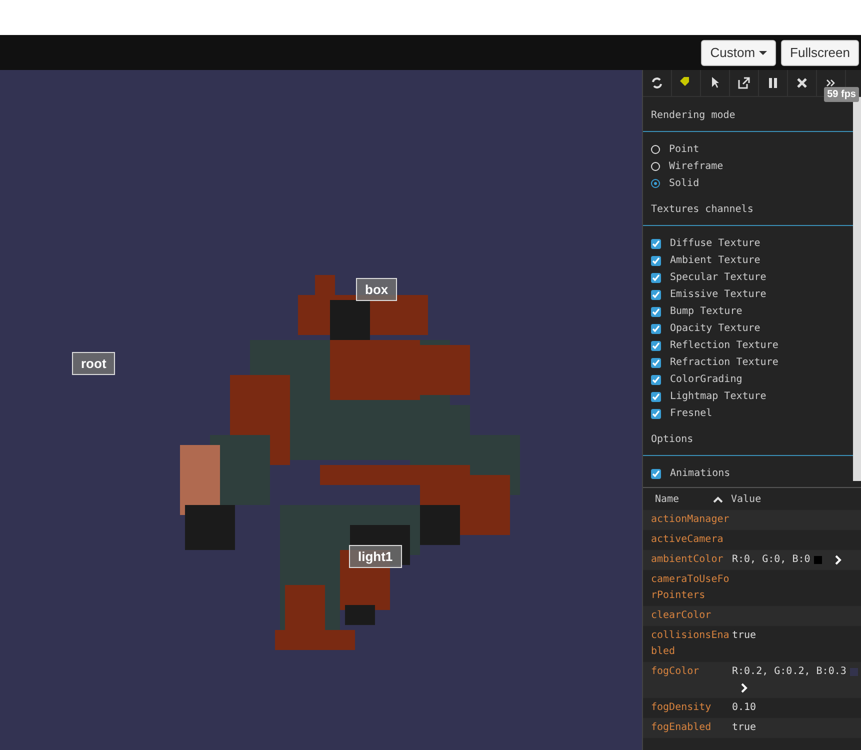 This screenshot has height=750, width=861. I want to click on column-header: Value, so click(746, 499).